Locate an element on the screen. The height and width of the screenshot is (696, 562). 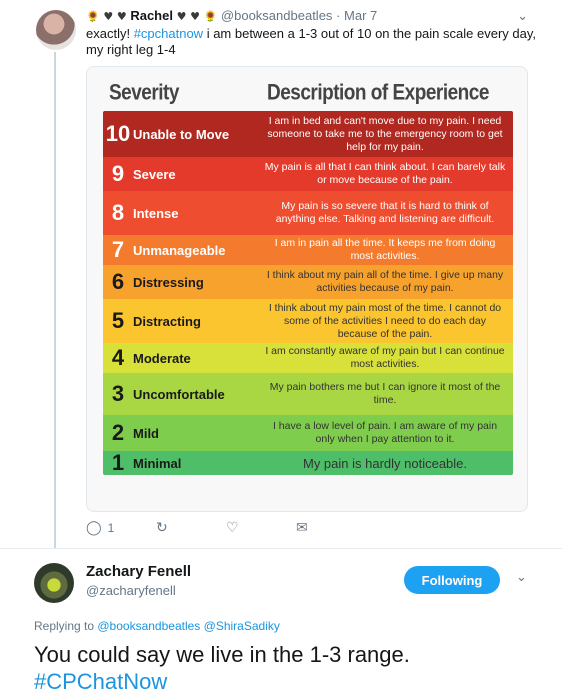
pain-level-label: Severe is located at coordinates (154, 174).